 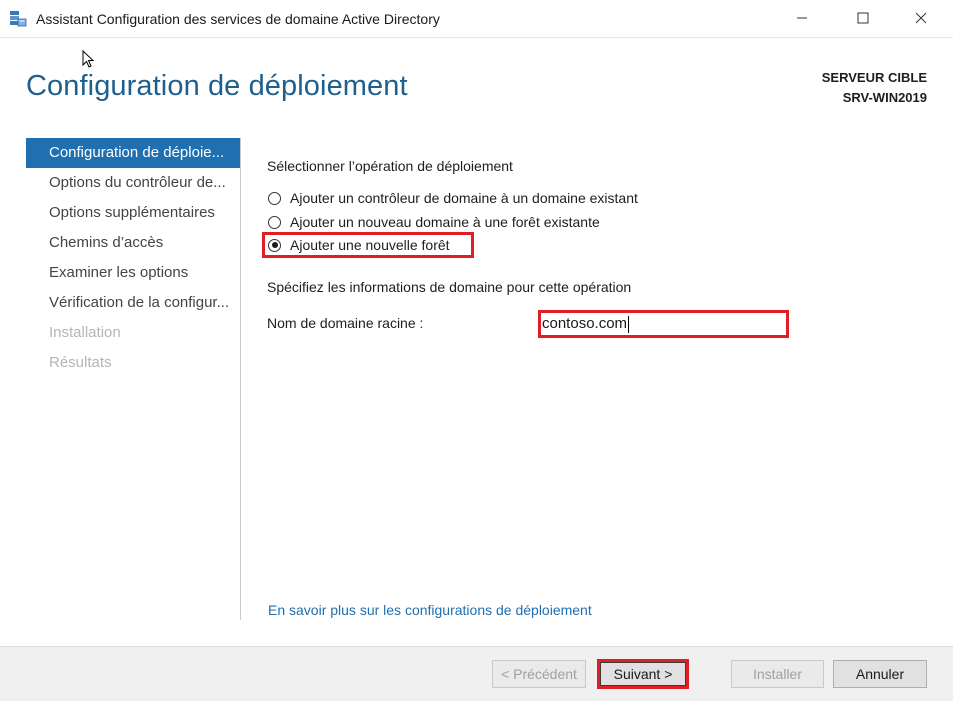 I want to click on target-server: SERVEUR CIBLE SRV-WIN2019, so click(x=874, y=88).